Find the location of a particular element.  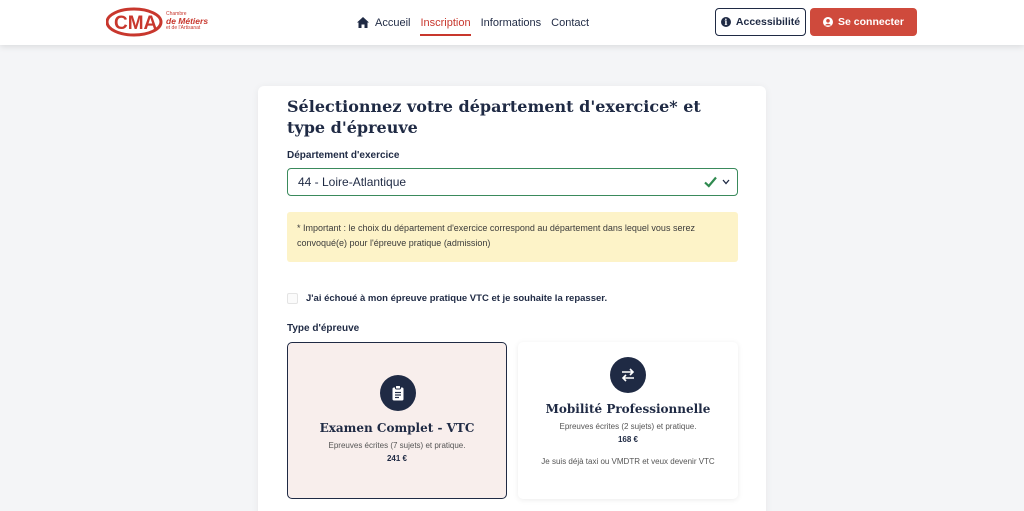

nav-label-inscription: Inscription is located at coordinates (445, 22).